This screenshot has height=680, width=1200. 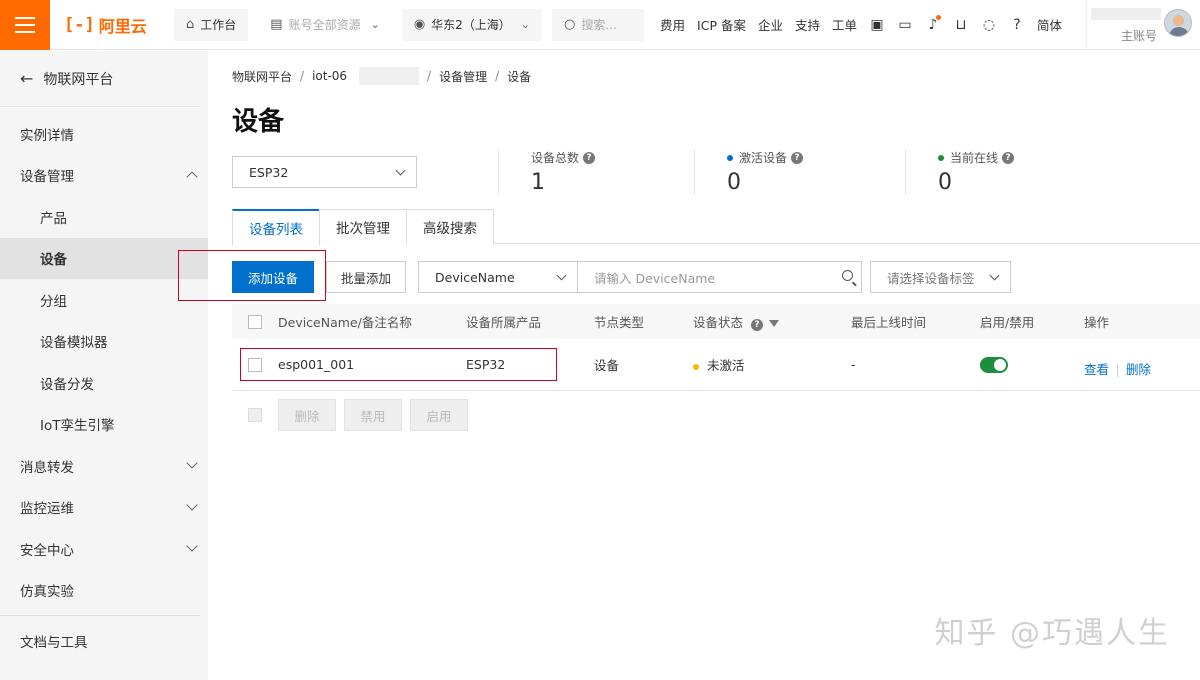 I want to click on sidebar-item-device-management: 设备管理, so click(x=104, y=176).